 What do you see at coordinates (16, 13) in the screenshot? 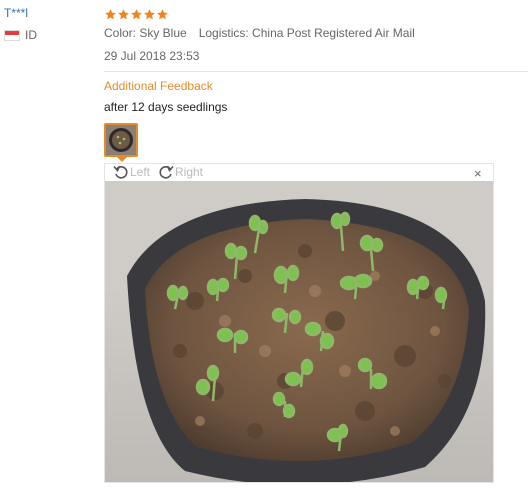
I see `reviewer-name: T***l` at bounding box center [16, 13].